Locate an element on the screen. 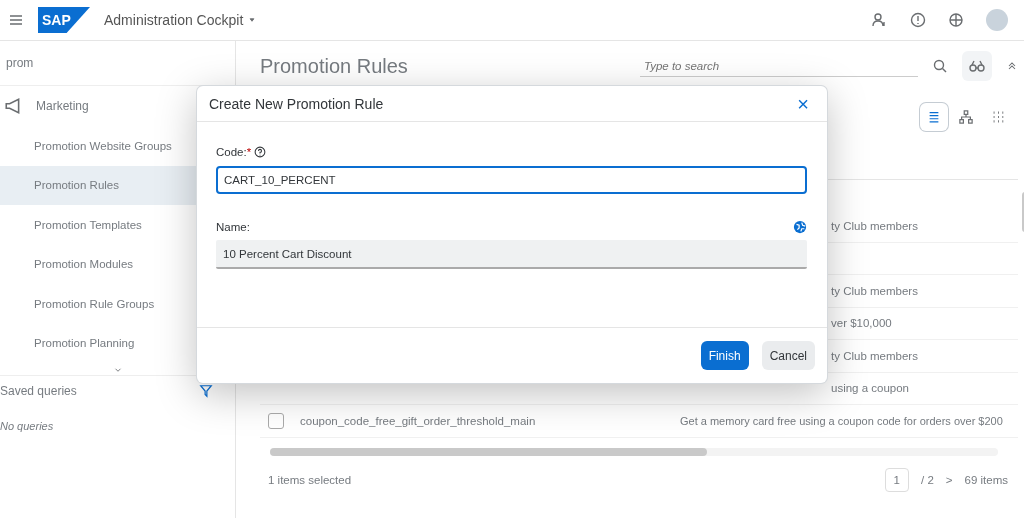 The width and height of the screenshot is (1024, 518). saved-queries-title: Saved queries is located at coordinates (38, 391).